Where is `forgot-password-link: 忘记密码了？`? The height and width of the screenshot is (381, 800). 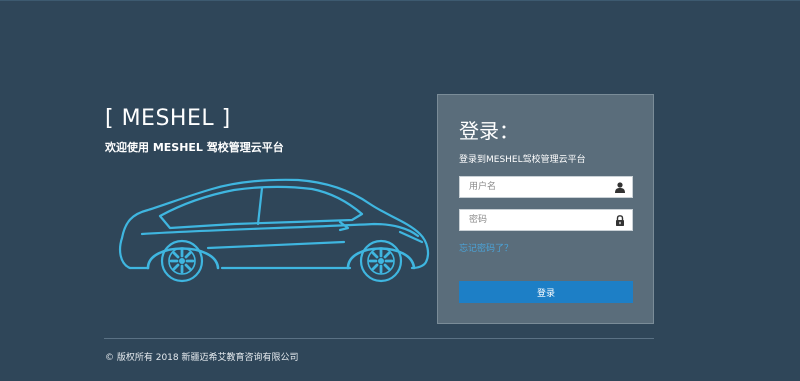
forgot-password-link: 忘记密码了？ is located at coordinates (486, 247).